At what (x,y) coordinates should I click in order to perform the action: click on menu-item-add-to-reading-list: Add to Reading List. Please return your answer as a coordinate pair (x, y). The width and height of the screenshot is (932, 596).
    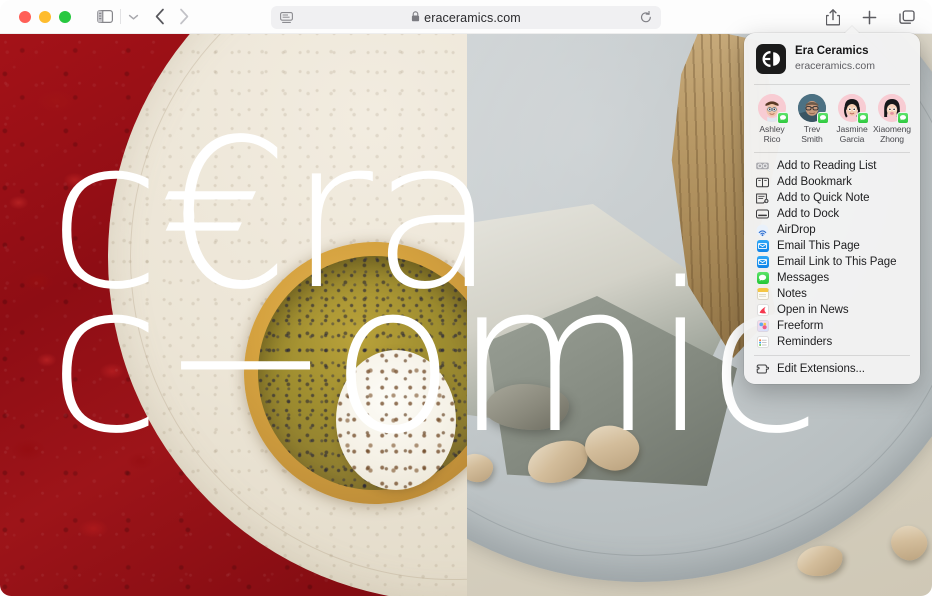
    Looking at the image, I should click on (832, 166).